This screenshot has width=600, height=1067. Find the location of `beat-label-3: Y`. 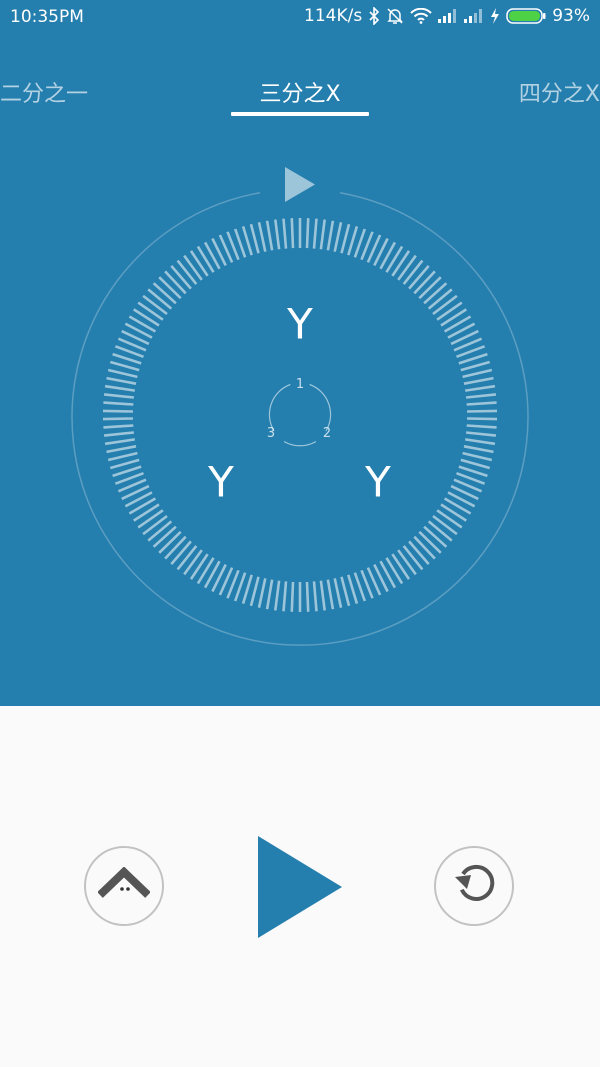

beat-label-3: Y is located at coordinates (221, 482).